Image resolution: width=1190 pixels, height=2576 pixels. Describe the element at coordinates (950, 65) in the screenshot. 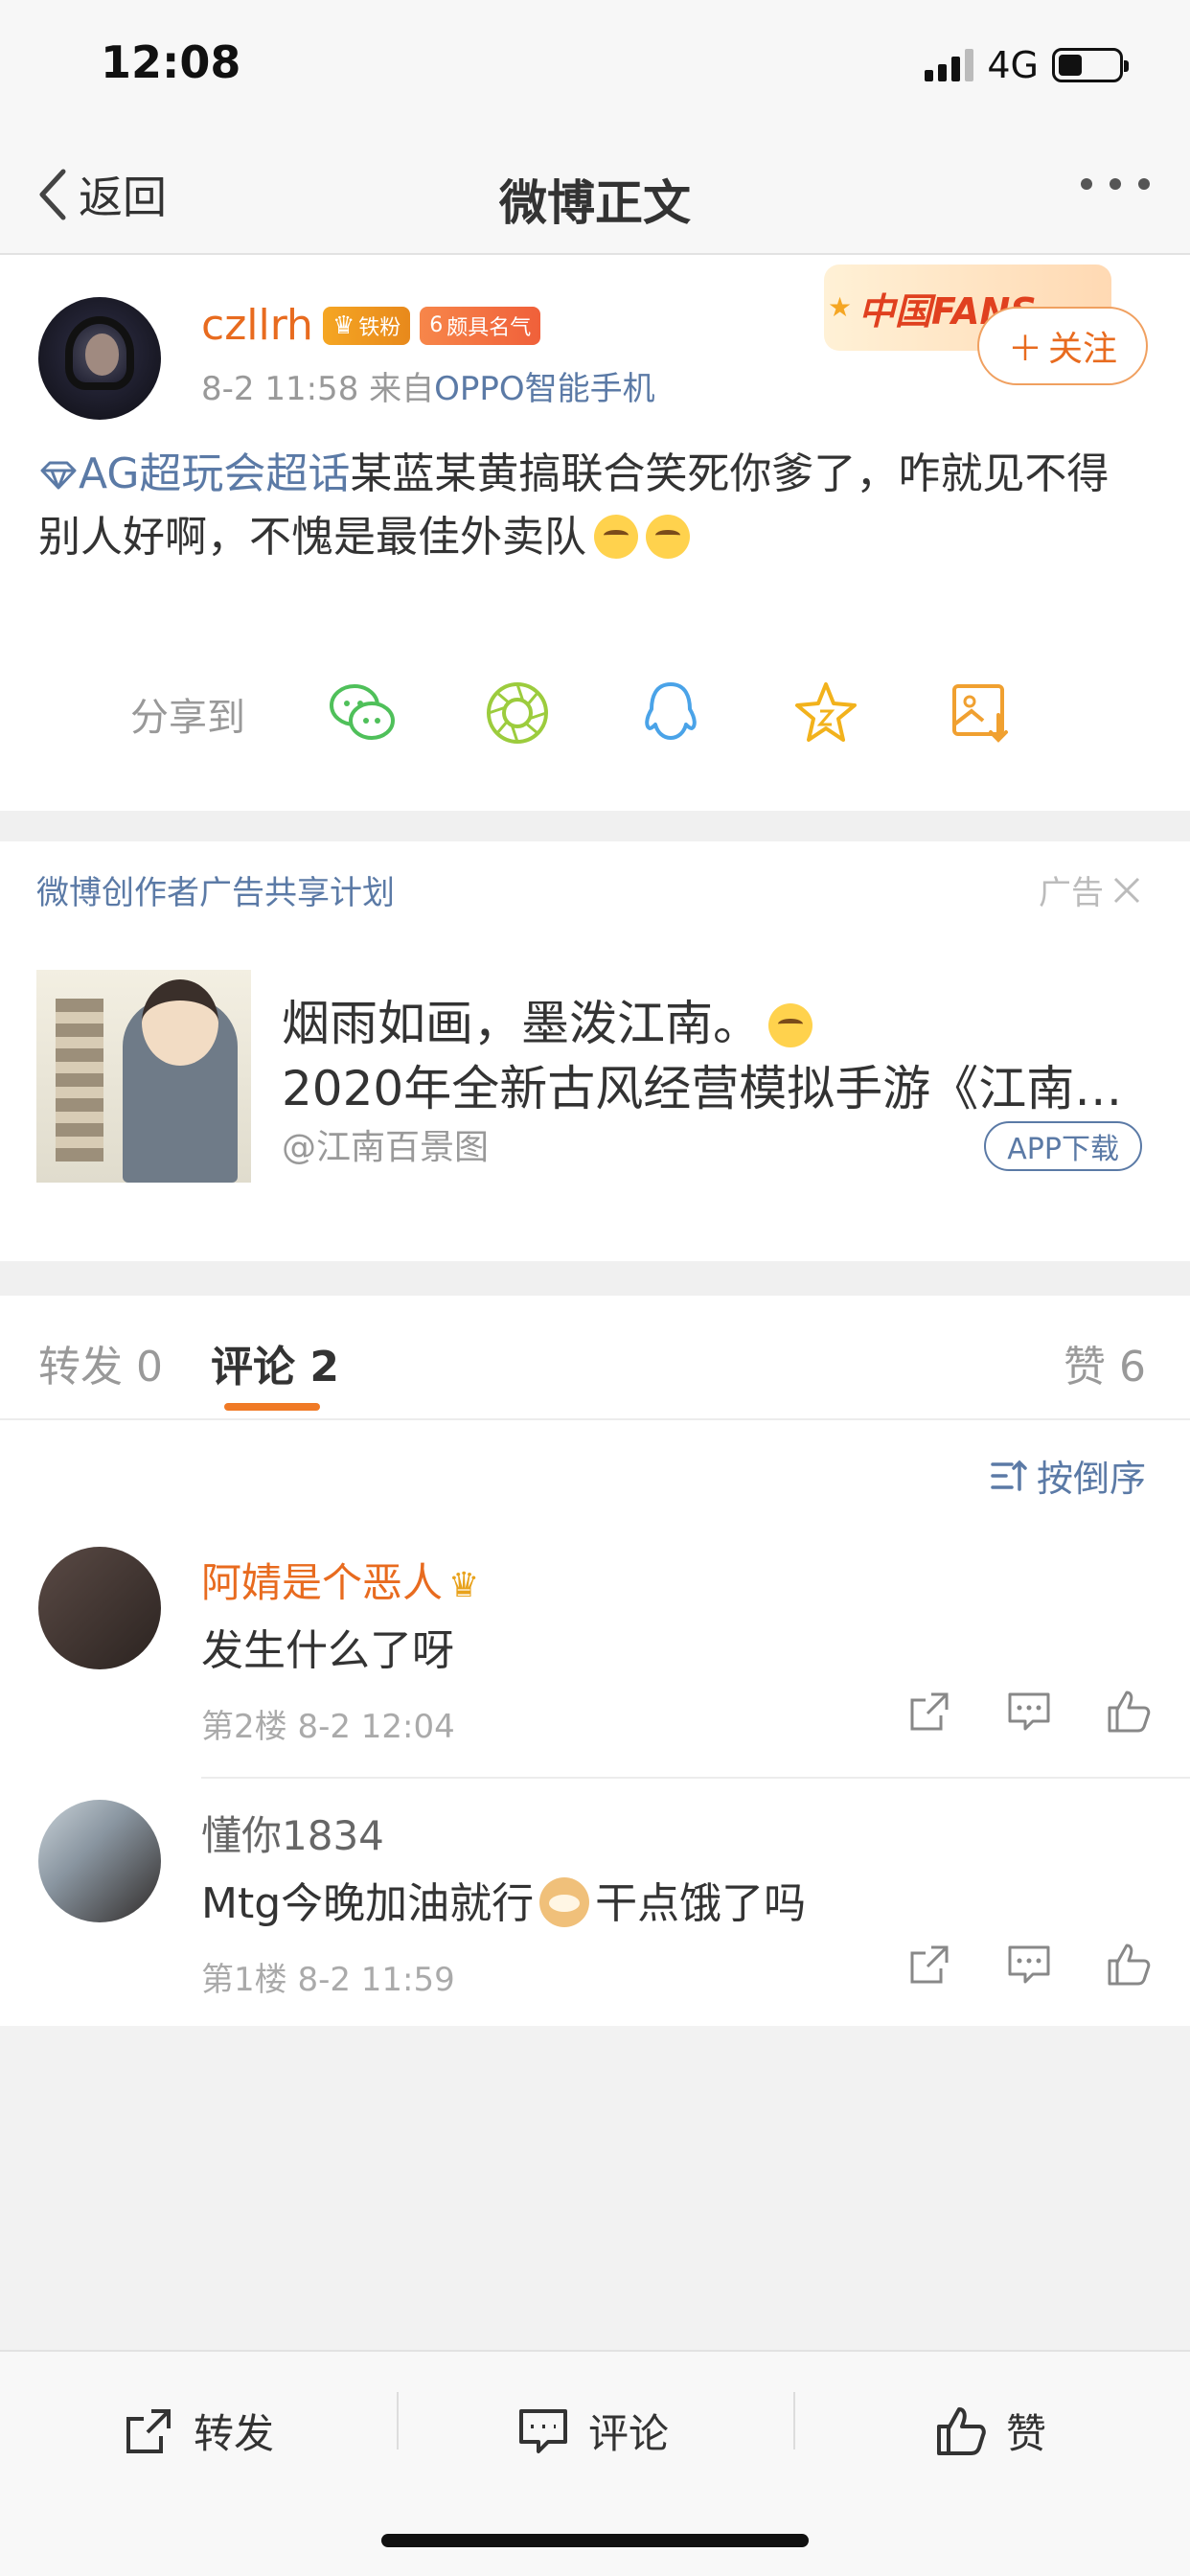

I see `signal-icon` at that location.